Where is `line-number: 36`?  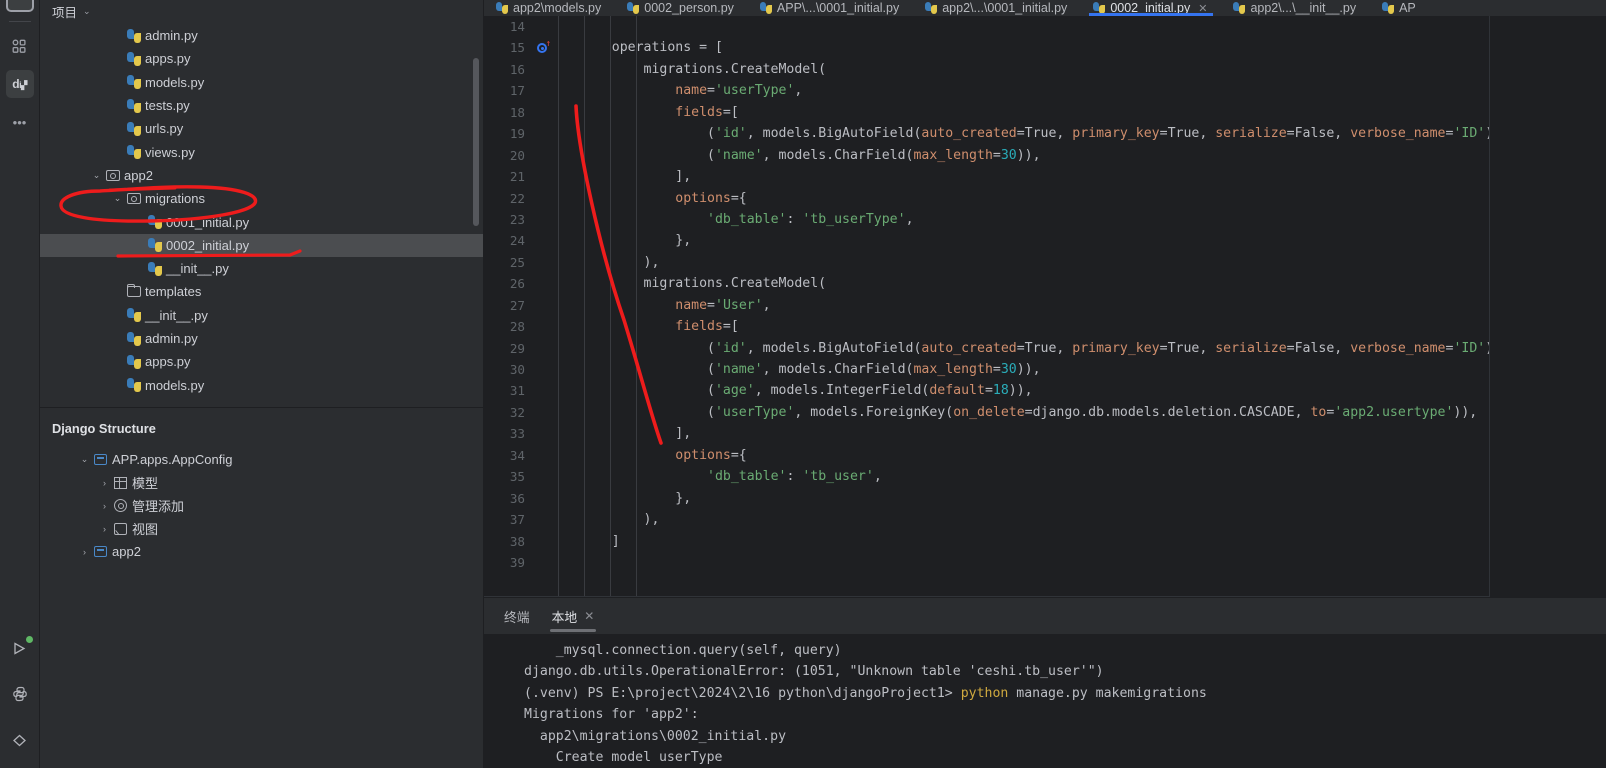
line-number: 36 is located at coordinates (508, 498).